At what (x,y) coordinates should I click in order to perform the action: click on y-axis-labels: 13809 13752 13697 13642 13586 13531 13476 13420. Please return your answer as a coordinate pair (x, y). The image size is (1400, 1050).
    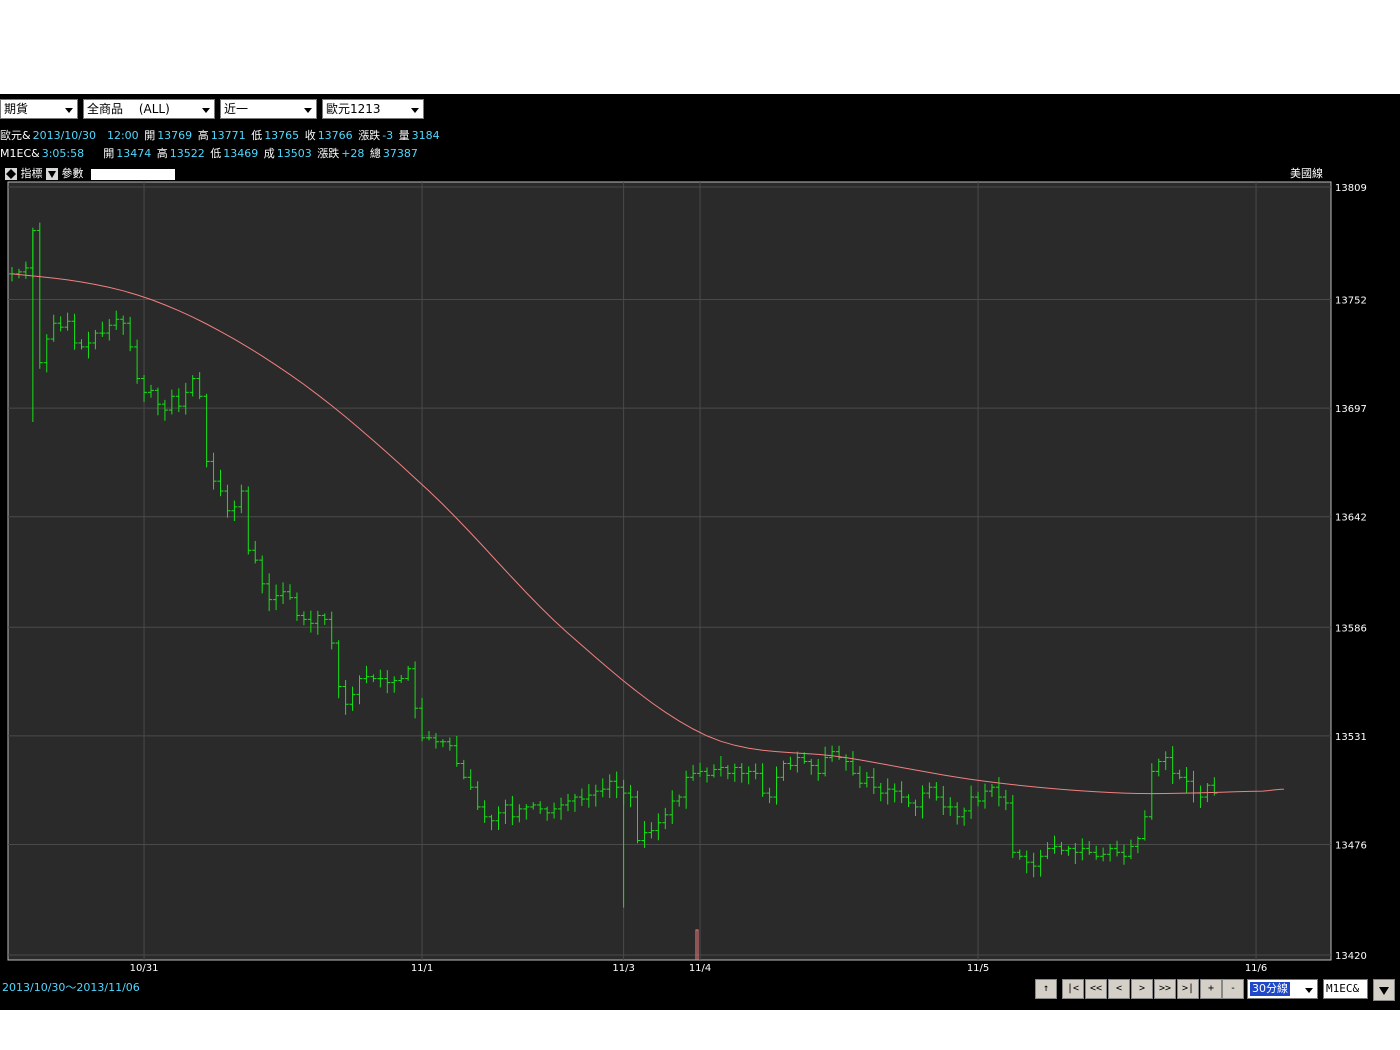
    Looking at the image, I should click on (1351, 572).